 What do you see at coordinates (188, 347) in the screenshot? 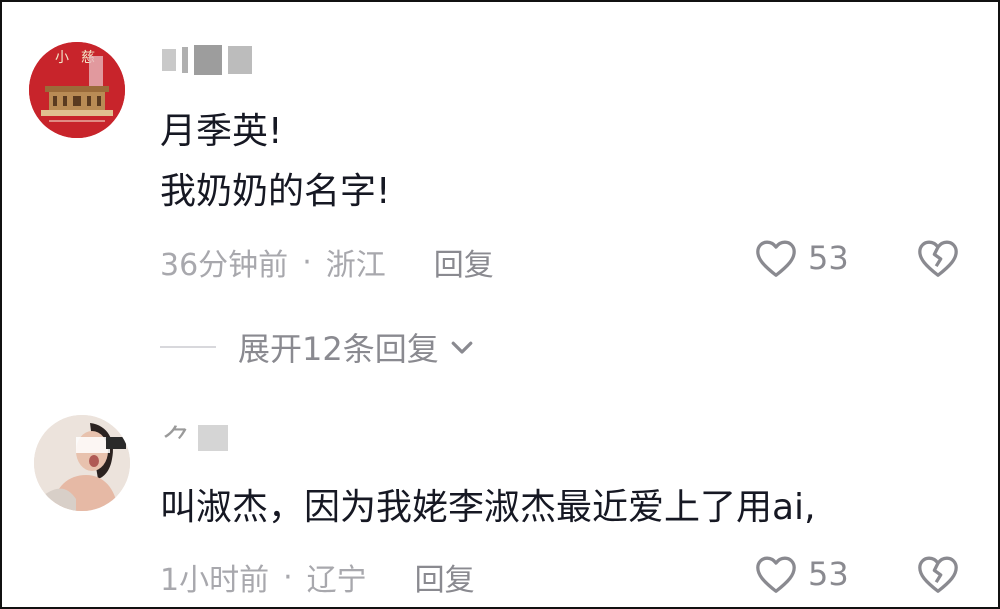
I see `divider-line` at bounding box center [188, 347].